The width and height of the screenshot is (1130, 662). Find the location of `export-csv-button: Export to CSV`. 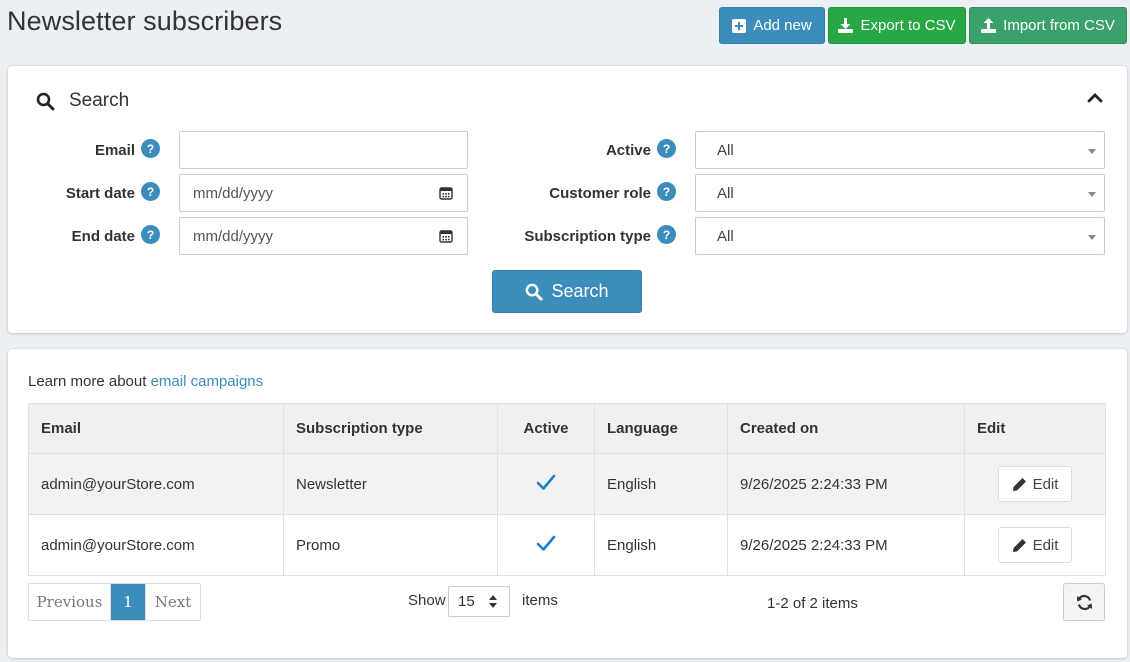

export-csv-button: Export to CSV is located at coordinates (897, 25).